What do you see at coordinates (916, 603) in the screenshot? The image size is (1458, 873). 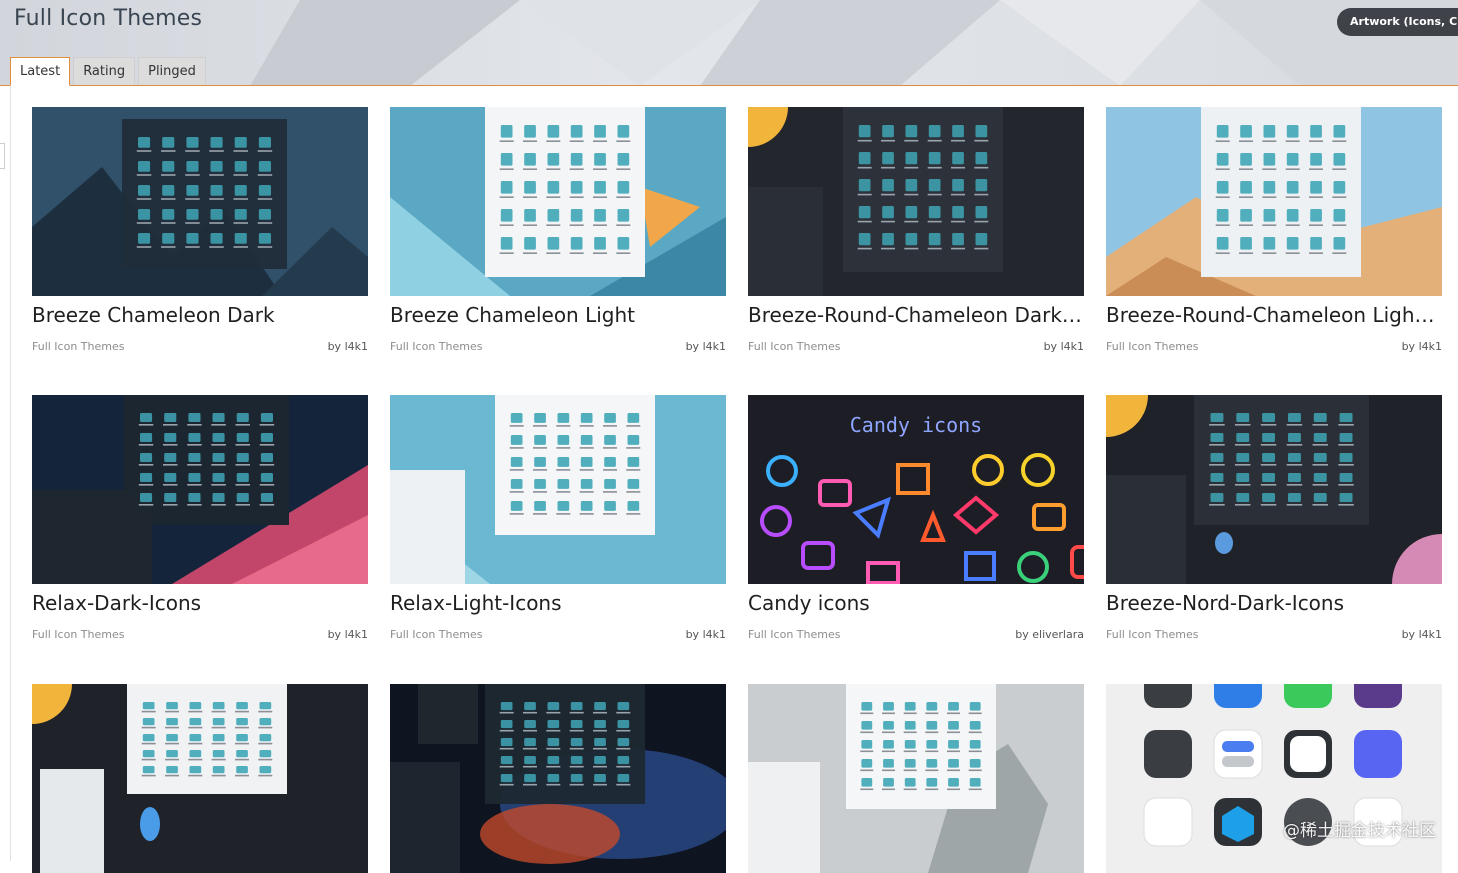 I see `product-title: Candy icons` at bounding box center [916, 603].